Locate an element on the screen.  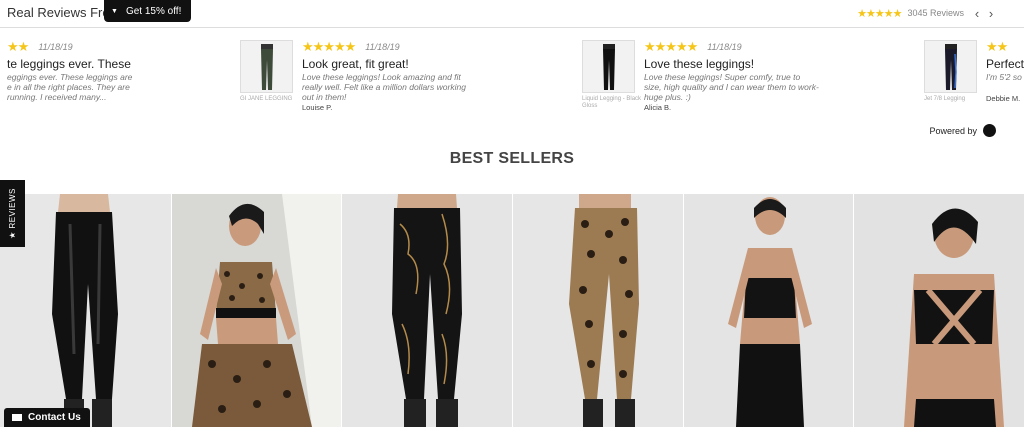
contact-us-button: Contact Us is located at coordinates (47, 417).